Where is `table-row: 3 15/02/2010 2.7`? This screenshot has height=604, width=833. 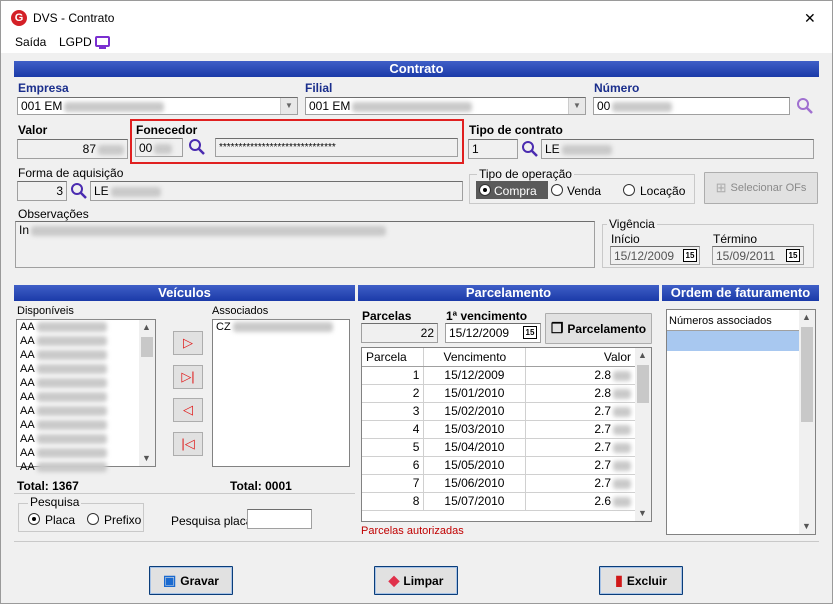
table-row: 3 15/02/2010 2.7 is located at coordinates (499, 411).